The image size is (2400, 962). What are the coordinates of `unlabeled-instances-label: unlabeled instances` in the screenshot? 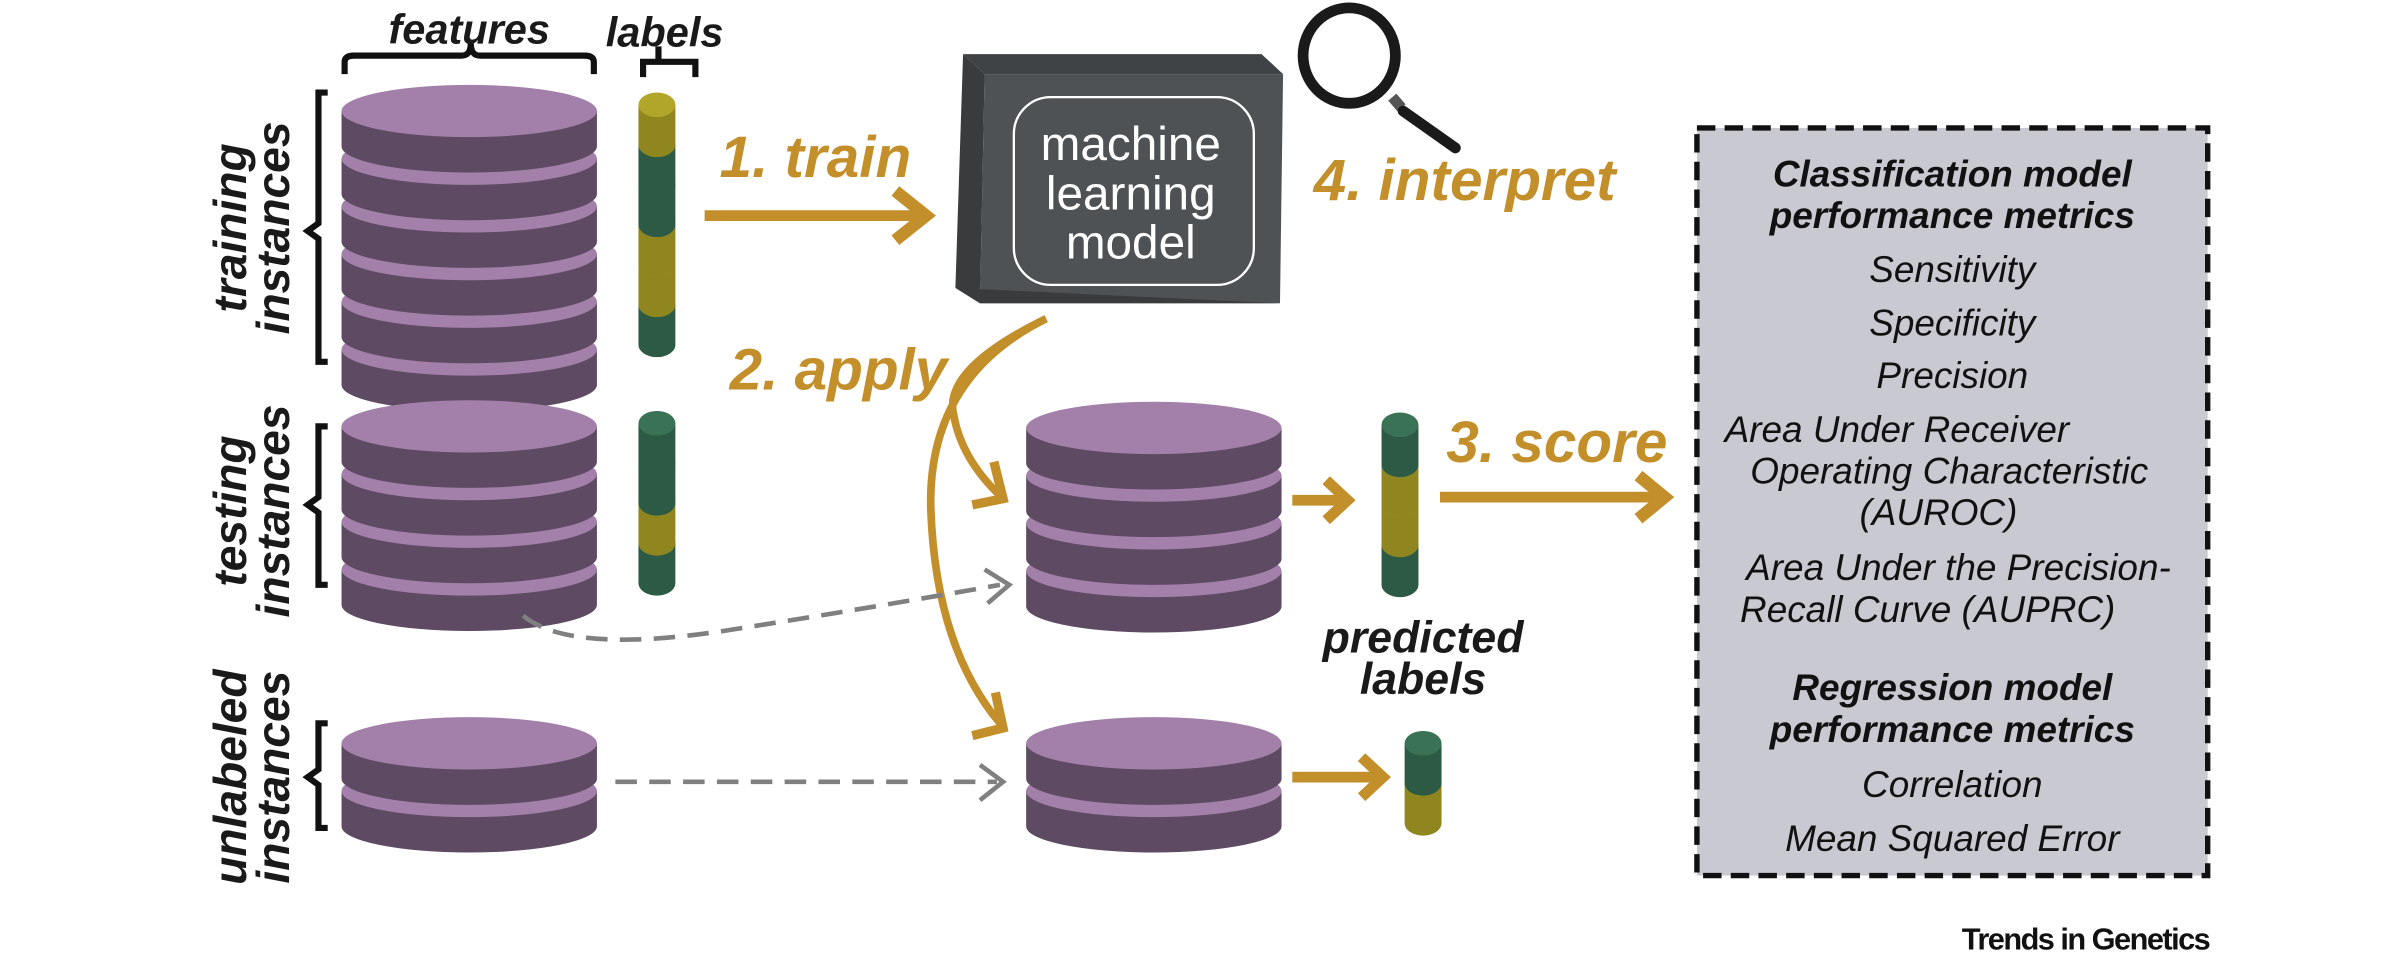 It's located at (251, 777).